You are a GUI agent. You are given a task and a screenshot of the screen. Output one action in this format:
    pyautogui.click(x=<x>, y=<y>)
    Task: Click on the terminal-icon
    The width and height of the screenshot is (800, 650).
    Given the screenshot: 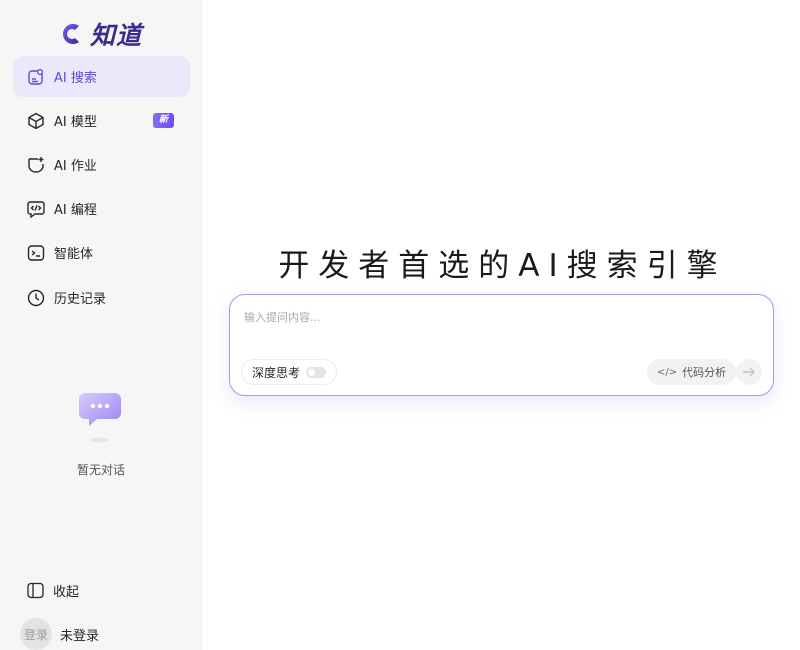 What is the action you would take?
    pyautogui.click(x=36, y=253)
    